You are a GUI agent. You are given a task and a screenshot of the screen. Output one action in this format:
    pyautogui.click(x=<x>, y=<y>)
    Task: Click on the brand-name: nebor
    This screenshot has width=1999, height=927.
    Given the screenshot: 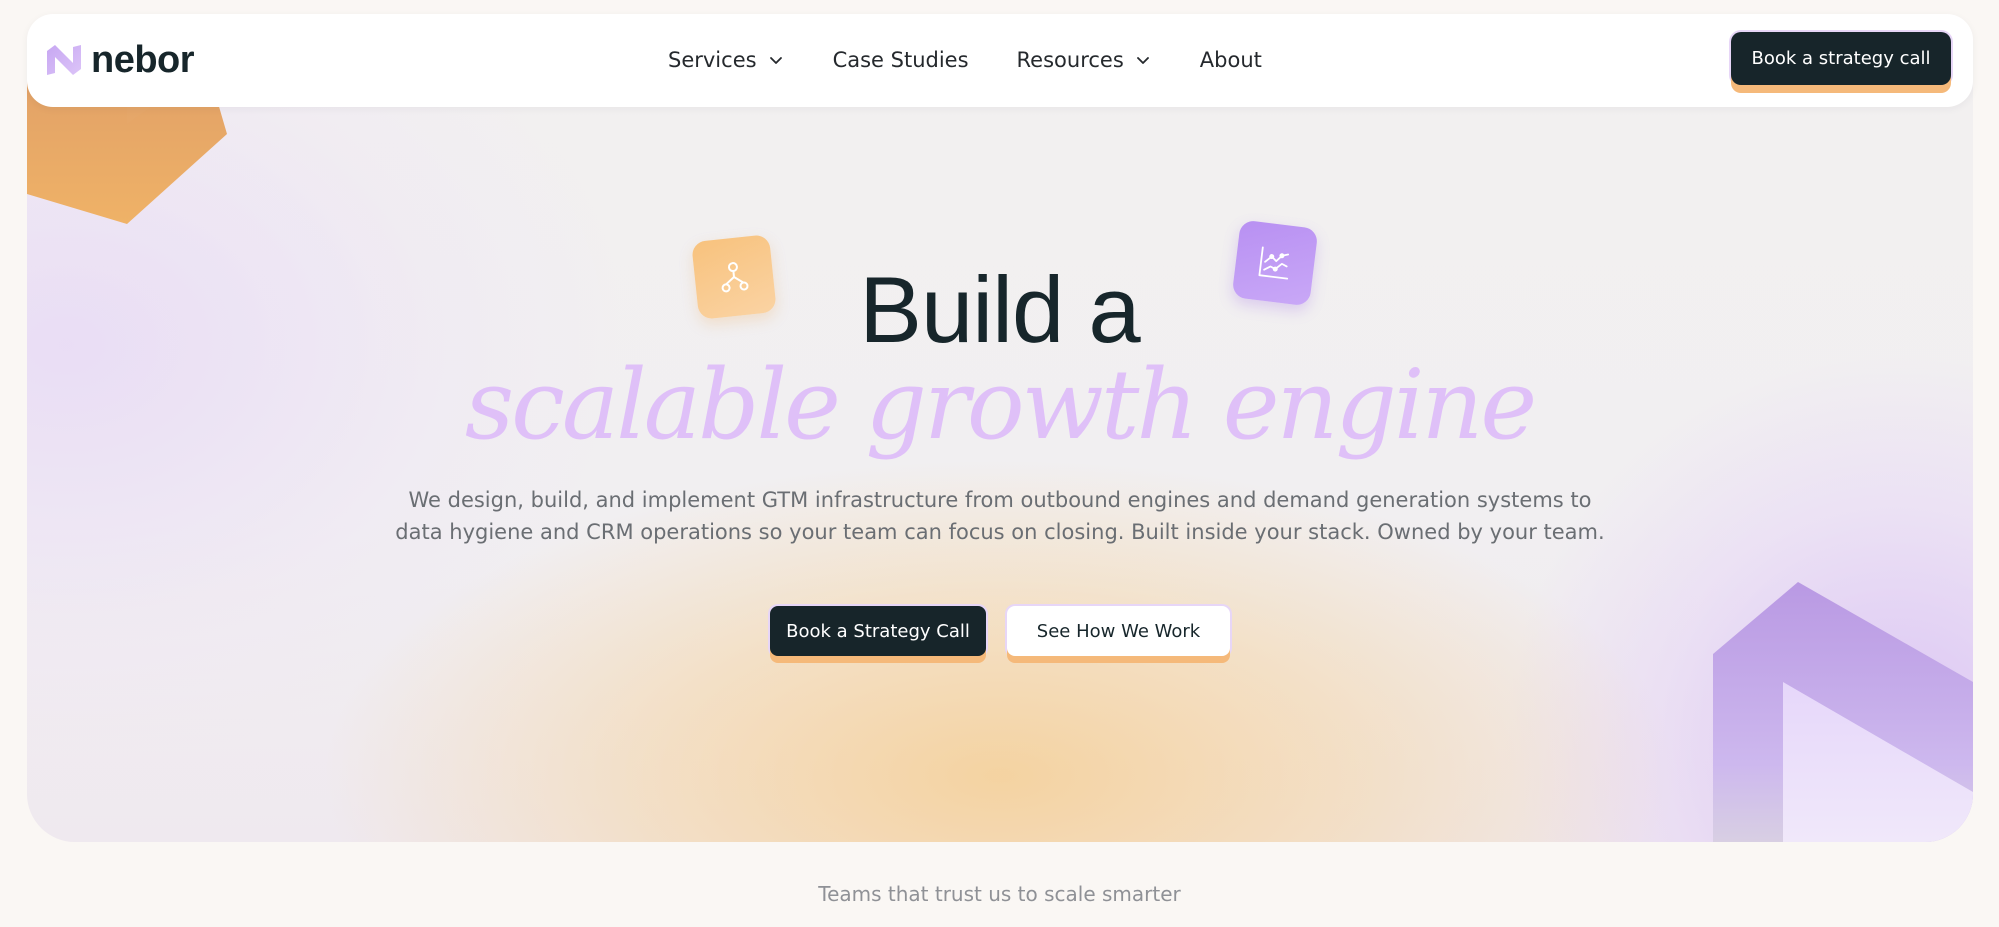 What is the action you would take?
    pyautogui.click(x=143, y=60)
    